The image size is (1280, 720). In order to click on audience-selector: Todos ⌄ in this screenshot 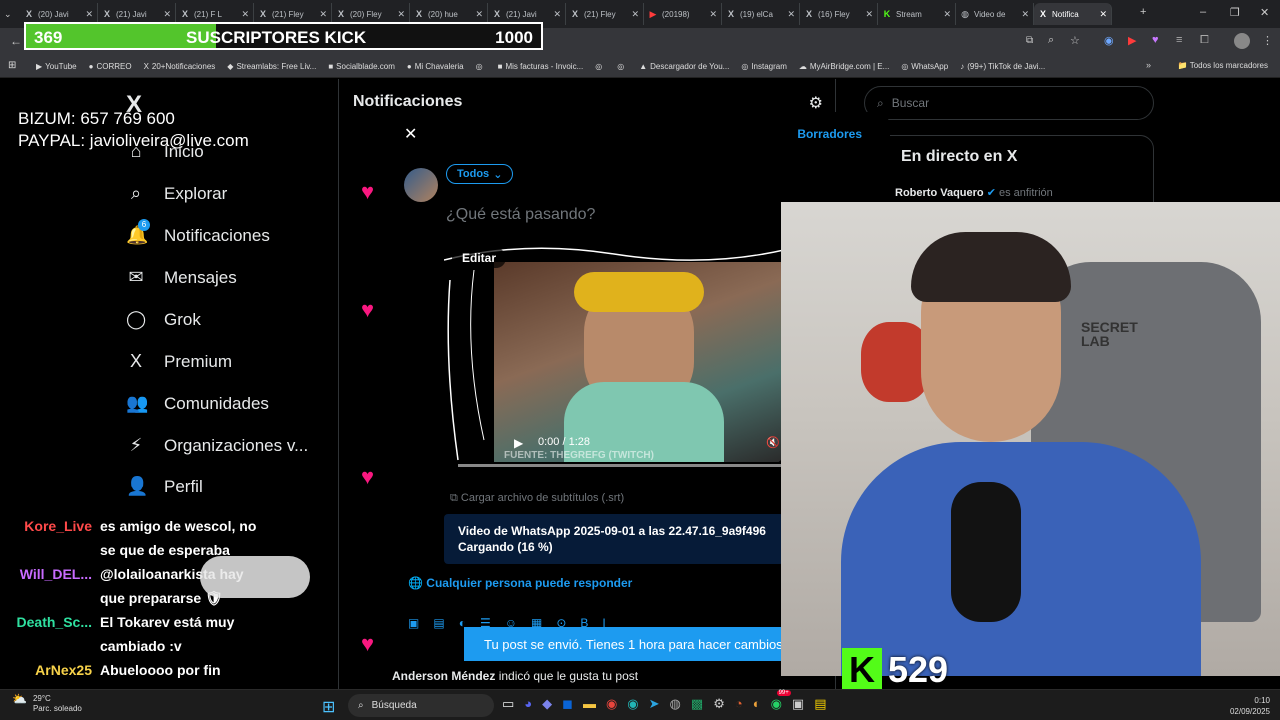, I will do `click(480, 174)`.